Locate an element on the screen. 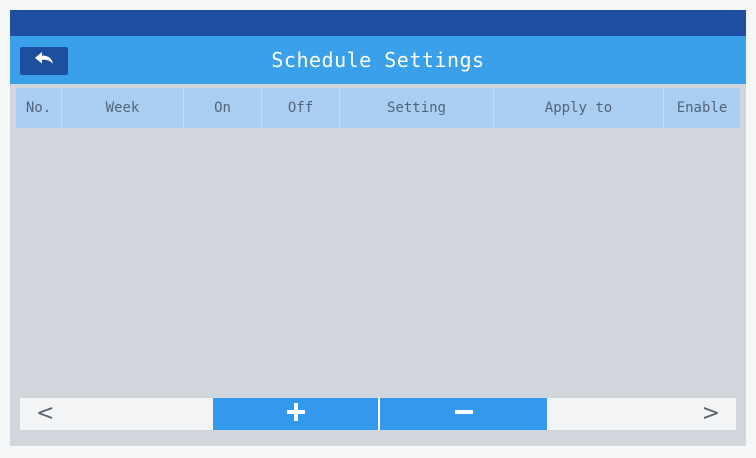  remove-schedule-button is located at coordinates (463, 414).